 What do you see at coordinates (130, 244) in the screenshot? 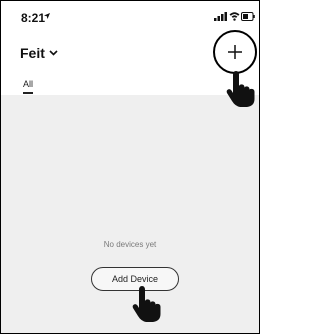
I see `empty-state-message: No devices yet` at bounding box center [130, 244].